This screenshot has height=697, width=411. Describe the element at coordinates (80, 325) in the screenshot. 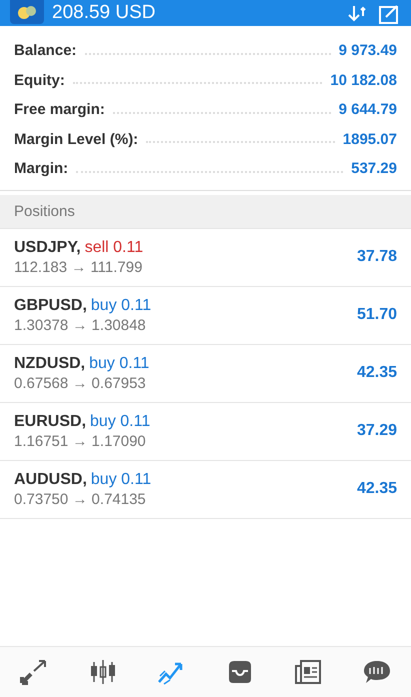

I see `price-range: 1.30378 → 1.30848` at that location.